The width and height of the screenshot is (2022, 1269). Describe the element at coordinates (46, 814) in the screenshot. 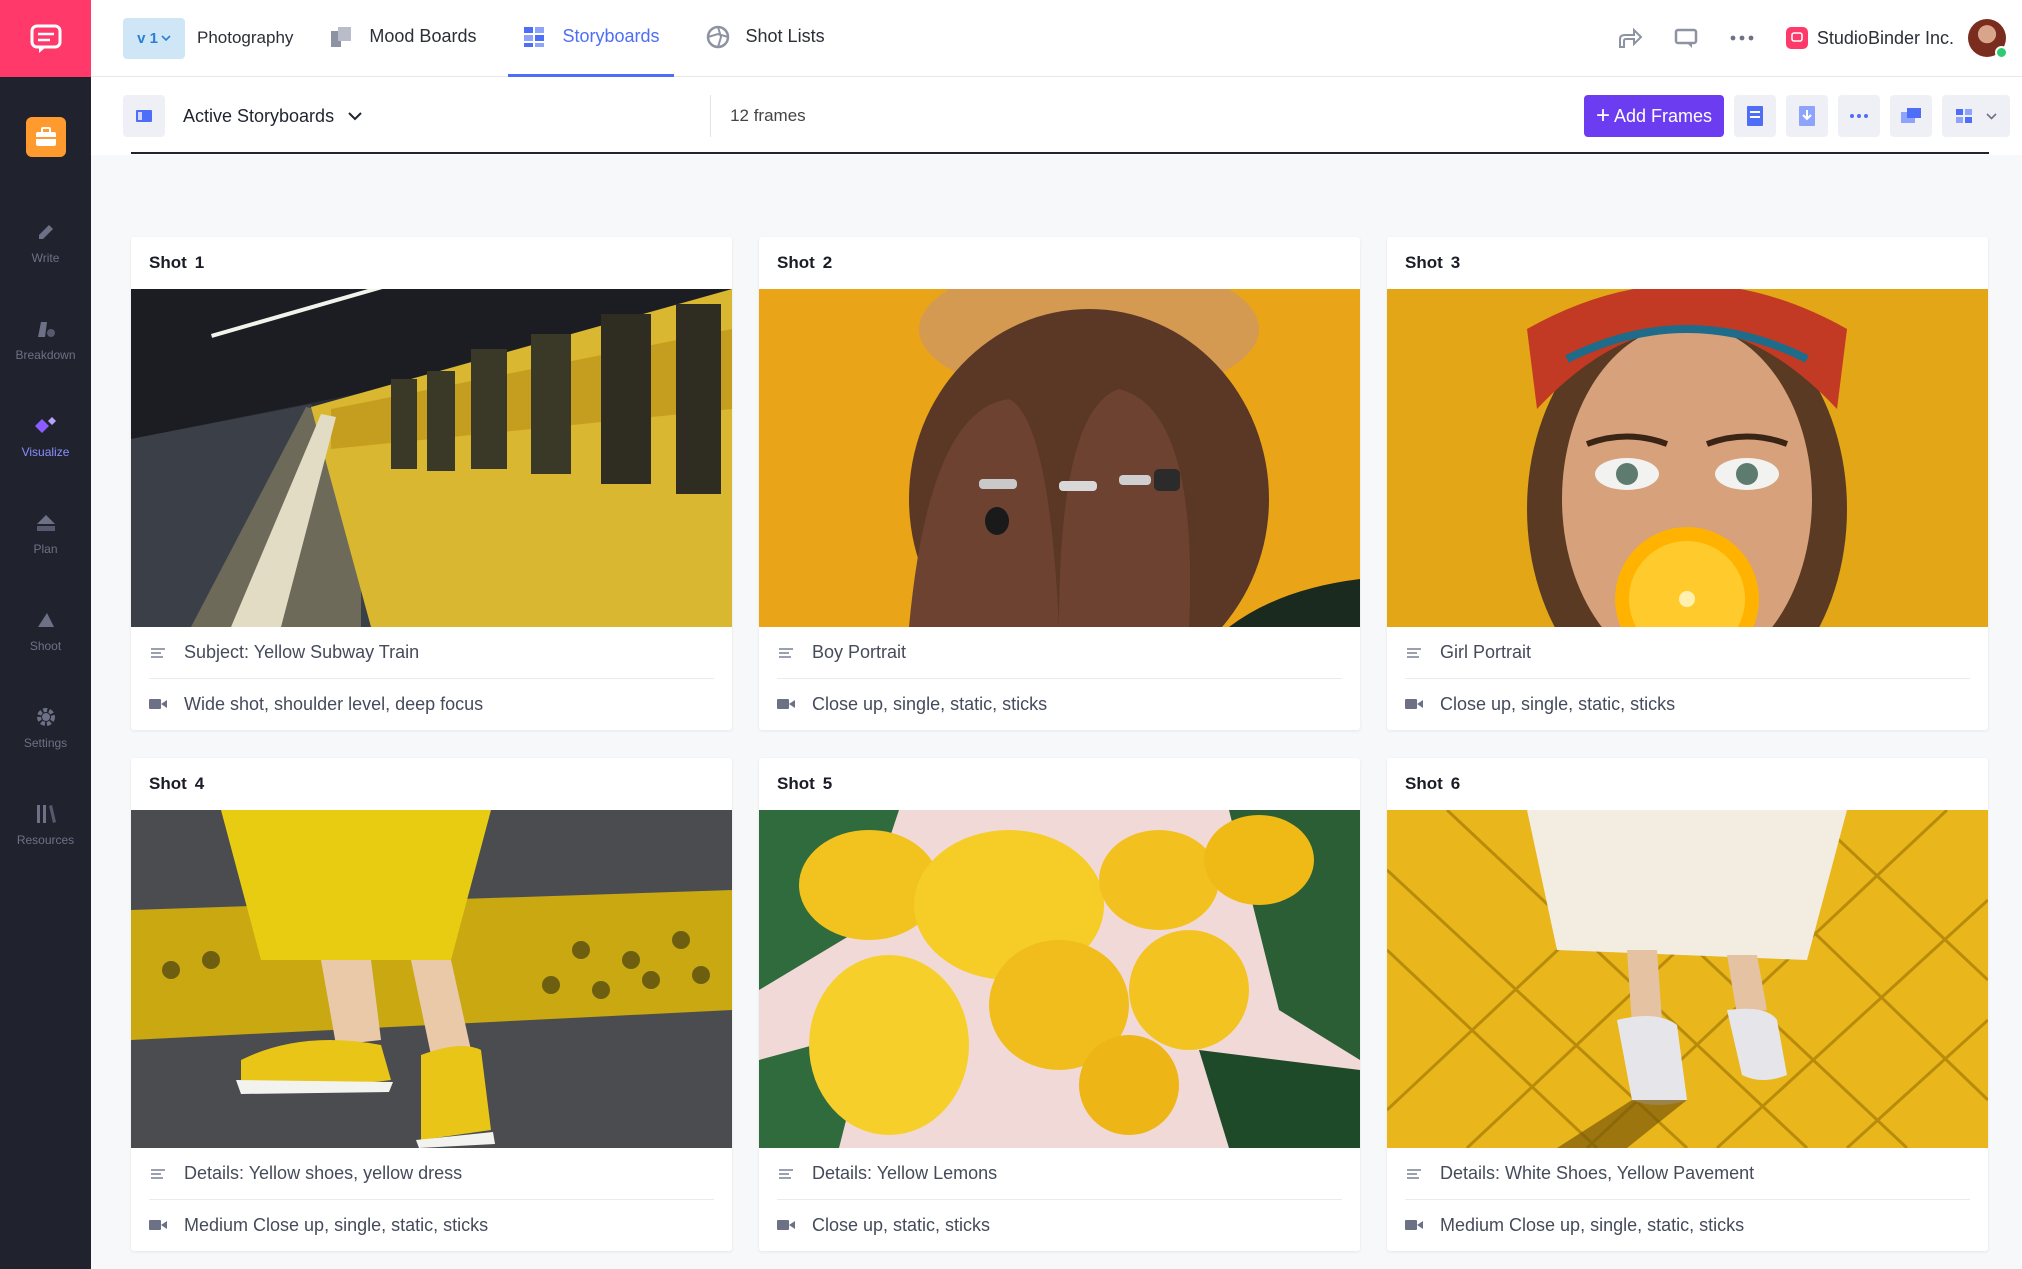

I see `resources-icon` at that location.